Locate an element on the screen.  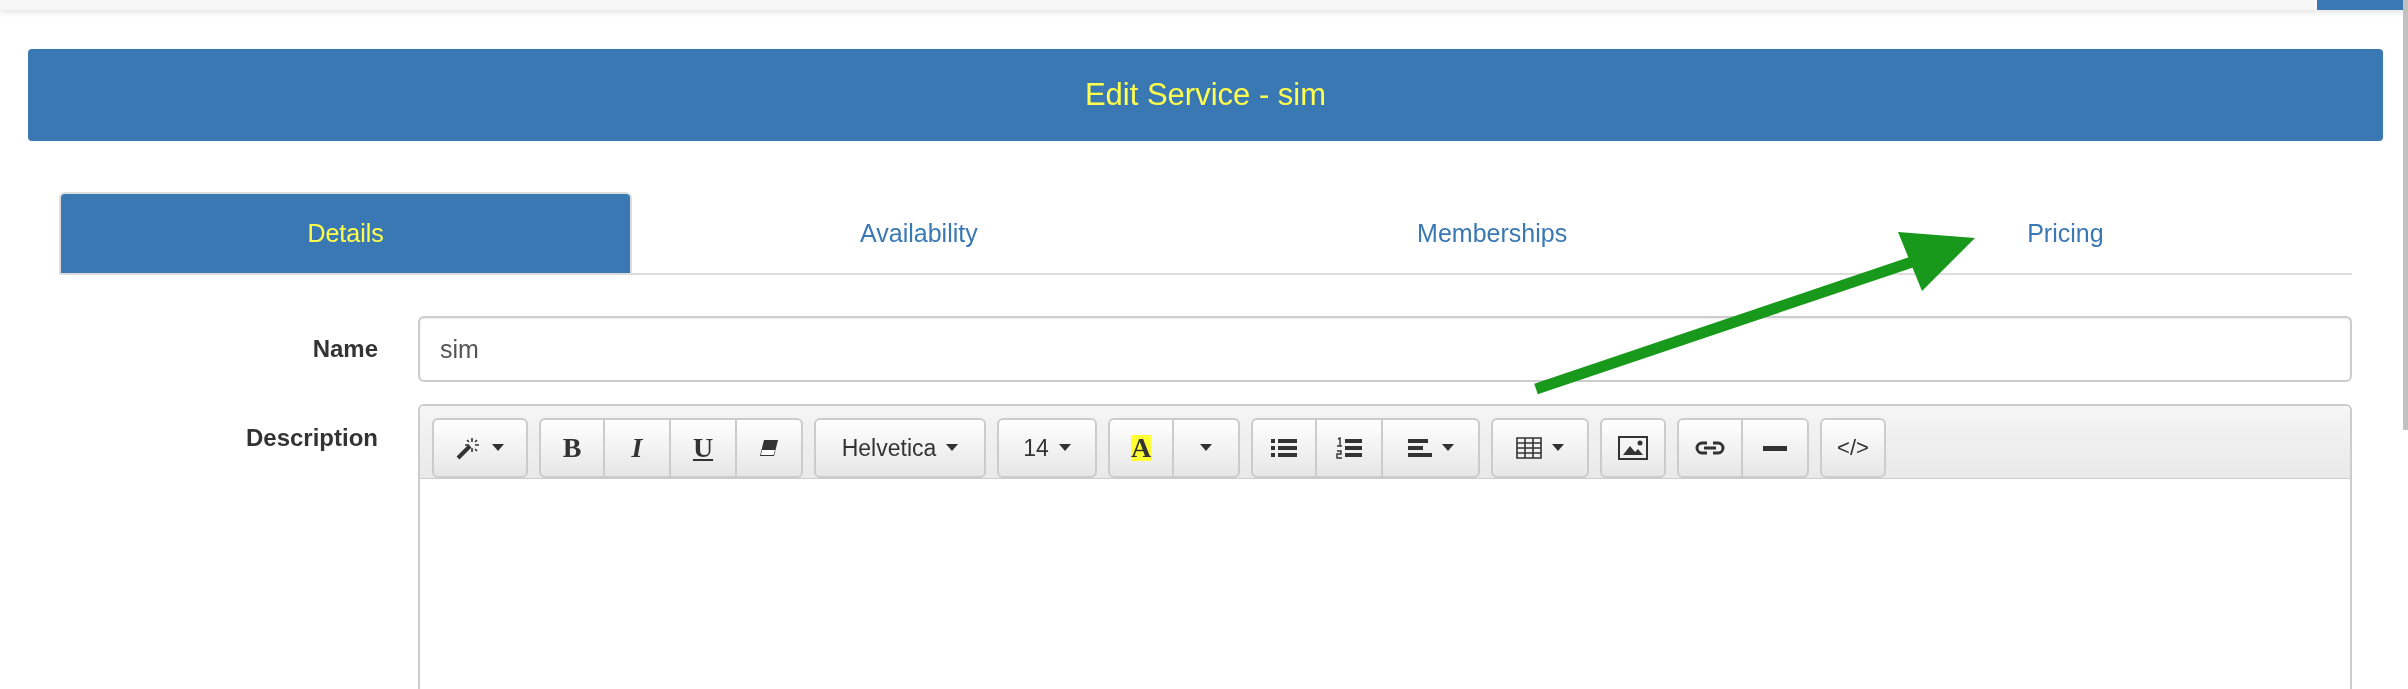
picture-button is located at coordinates (1633, 448).